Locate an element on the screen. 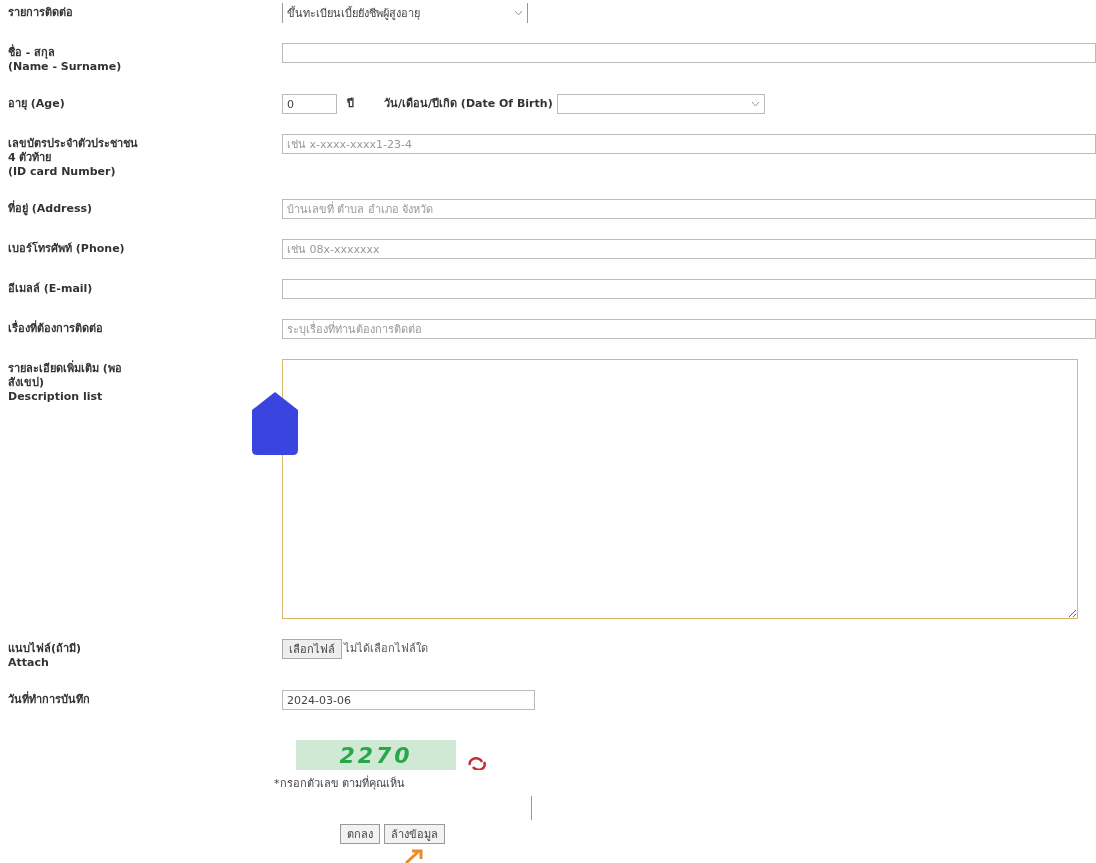 The height and width of the screenshot is (863, 1096). date-field: 2024-03-06 is located at coordinates (408, 700).